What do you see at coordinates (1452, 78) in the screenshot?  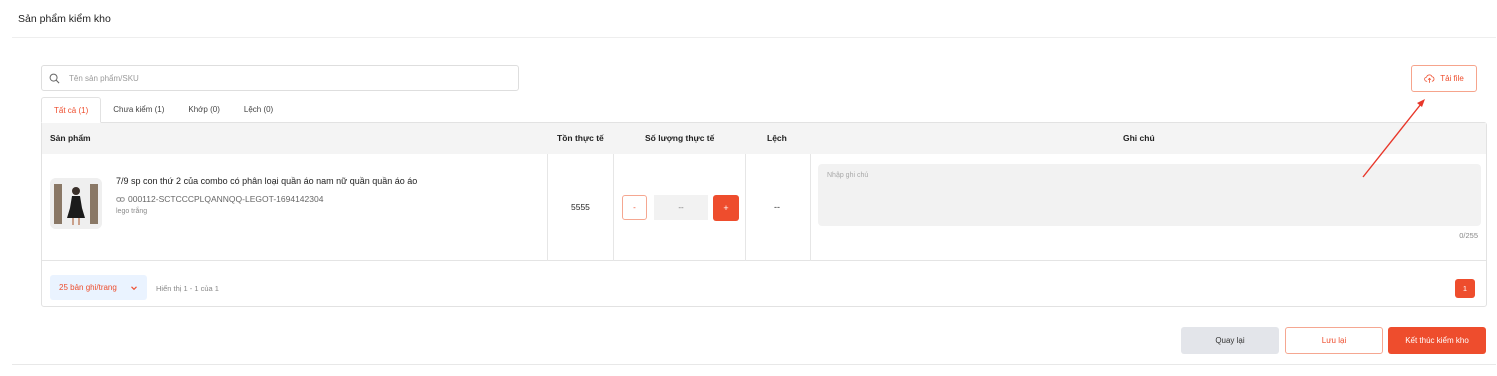 I see `upload-file-label: Tải file` at bounding box center [1452, 78].